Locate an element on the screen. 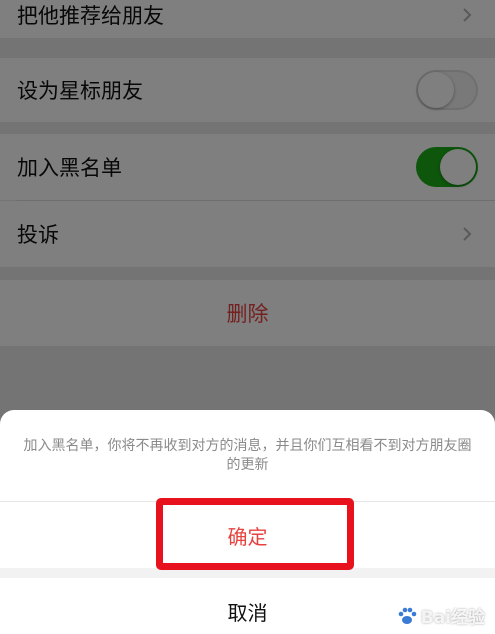  watermark: Bai经验 is located at coordinates (440, 615).